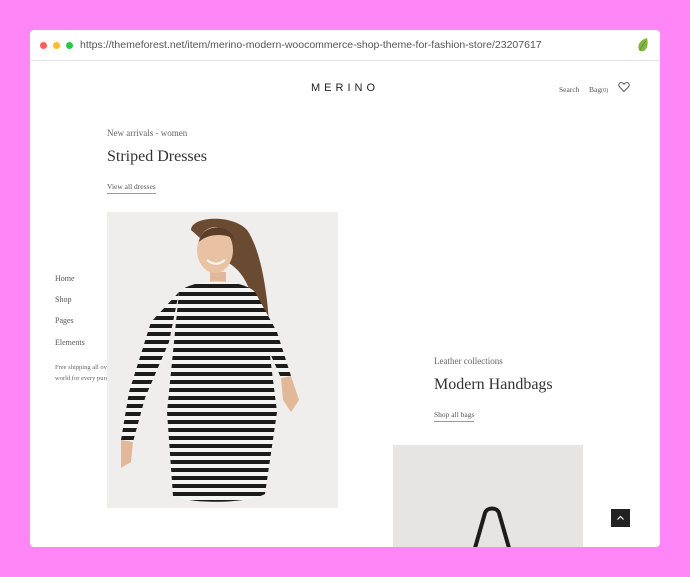 Image resolution: width=690 pixels, height=577 pixels. Describe the element at coordinates (345, 88) in the screenshot. I see `site-logo: MERINO` at that location.